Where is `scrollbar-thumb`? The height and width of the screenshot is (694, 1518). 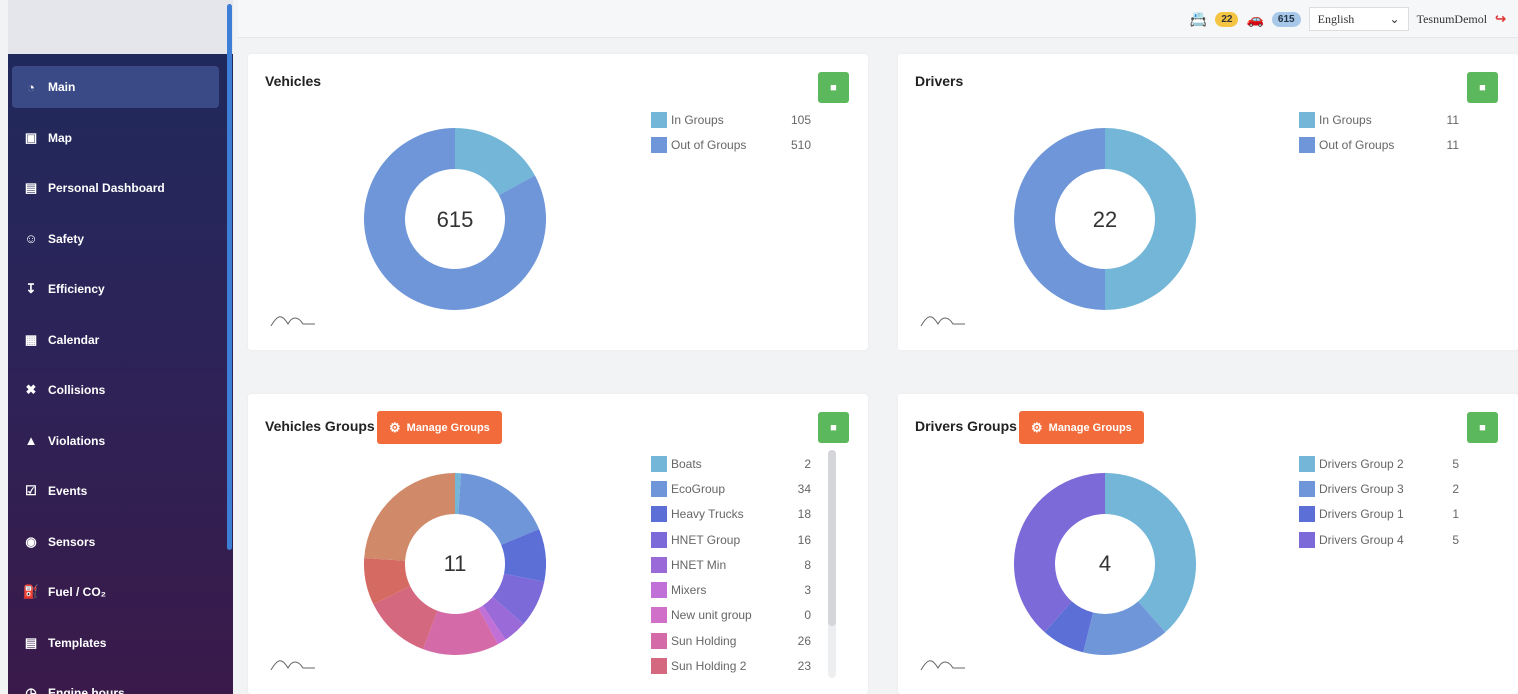 scrollbar-thumb is located at coordinates (832, 538).